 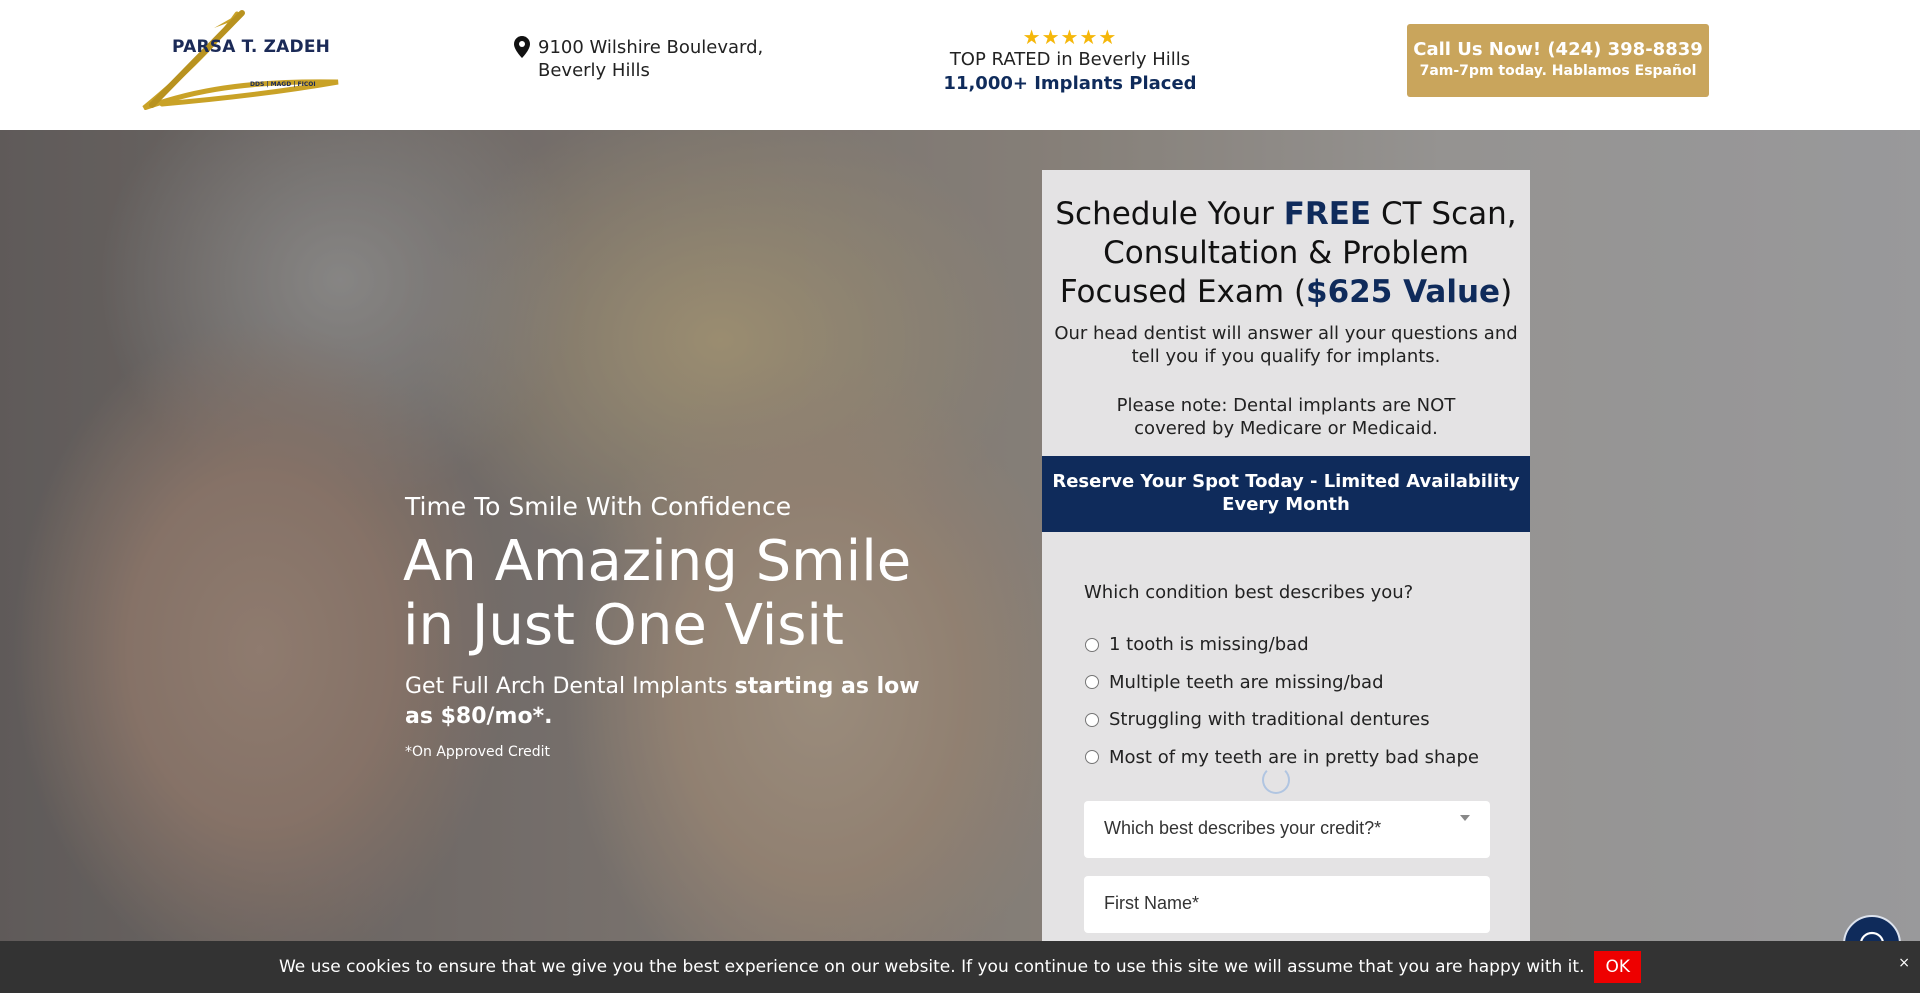 What do you see at coordinates (1558, 49) in the screenshot?
I see `call-now-label: Call Us Now! (424) 398-8839` at bounding box center [1558, 49].